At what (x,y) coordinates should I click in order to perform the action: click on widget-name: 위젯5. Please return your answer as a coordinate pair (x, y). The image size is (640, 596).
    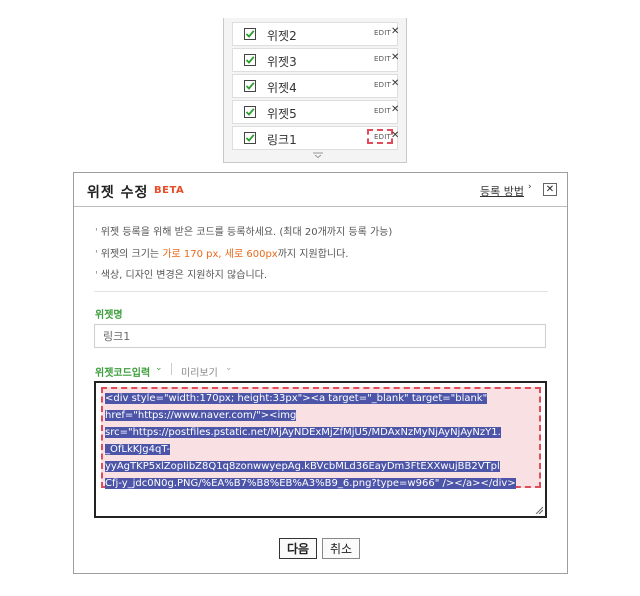
    Looking at the image, I should click on (282, 114).